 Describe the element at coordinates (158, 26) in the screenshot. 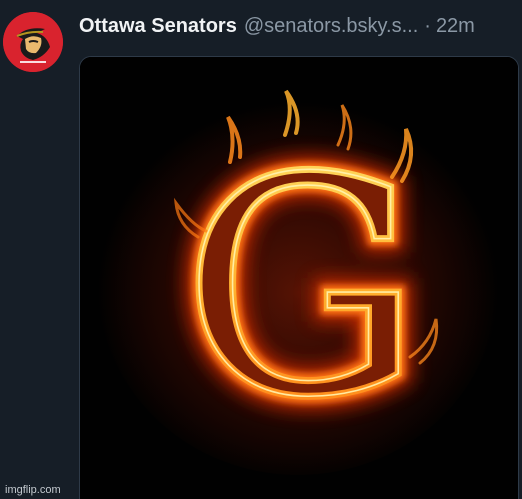

I see `author-display-name: Ottawa Senators` at that location.